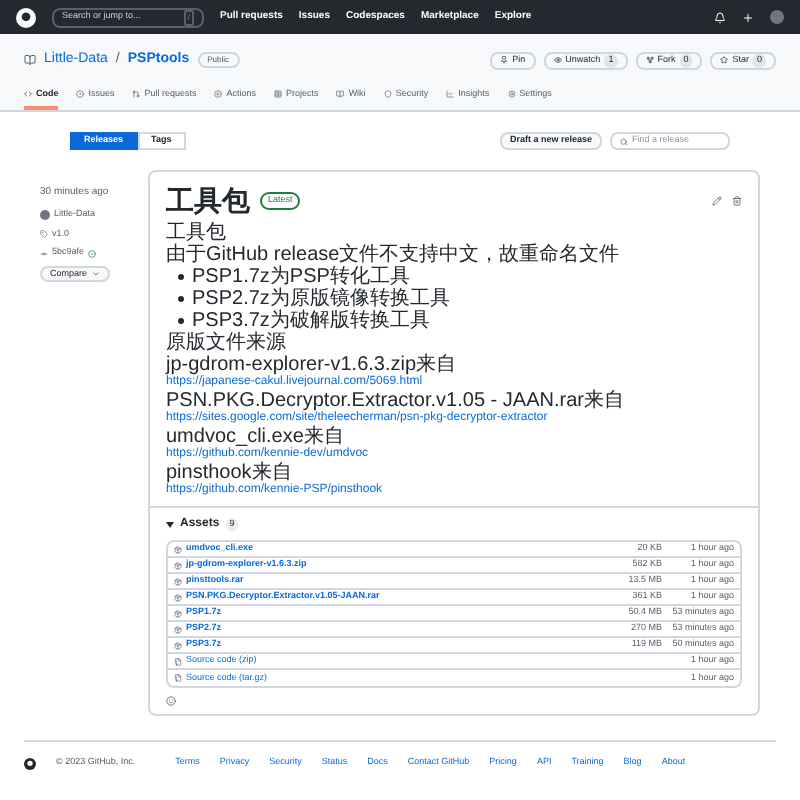 The width and height of the screenshot is (800, 800). I want to click on circle-dot-icon, so click(80, 93).